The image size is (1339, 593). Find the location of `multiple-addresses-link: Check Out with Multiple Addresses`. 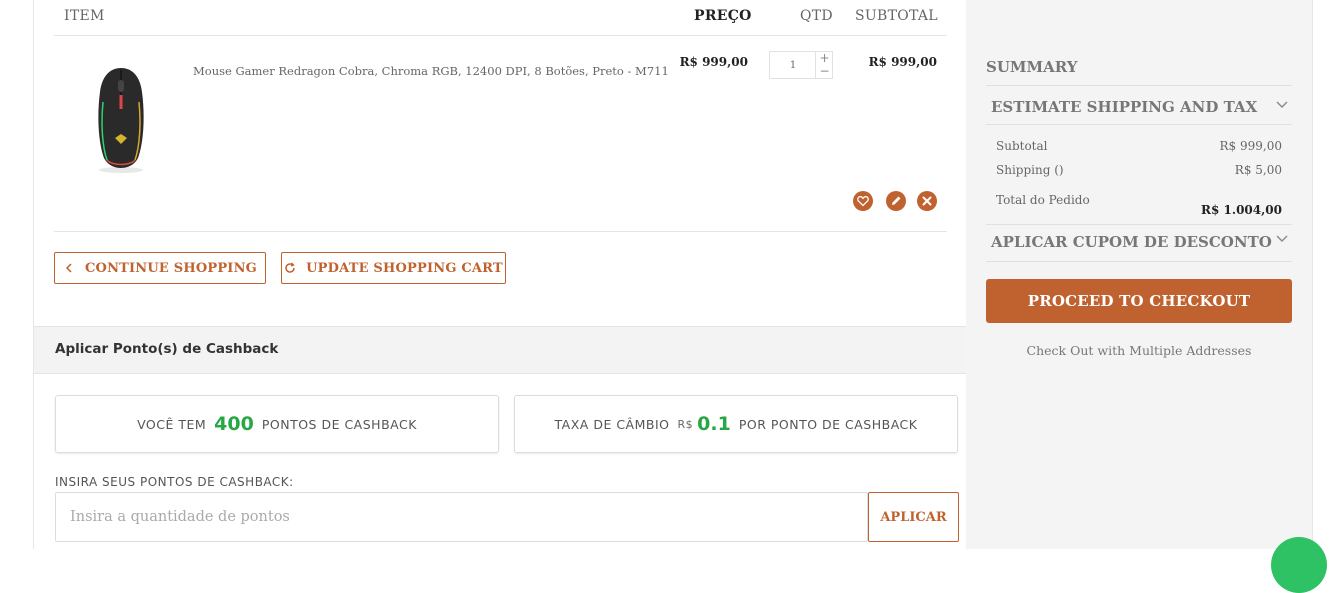

multiple-addresses-link: Check Out with Multiple Addresses is located at coordinates (1139, 350).